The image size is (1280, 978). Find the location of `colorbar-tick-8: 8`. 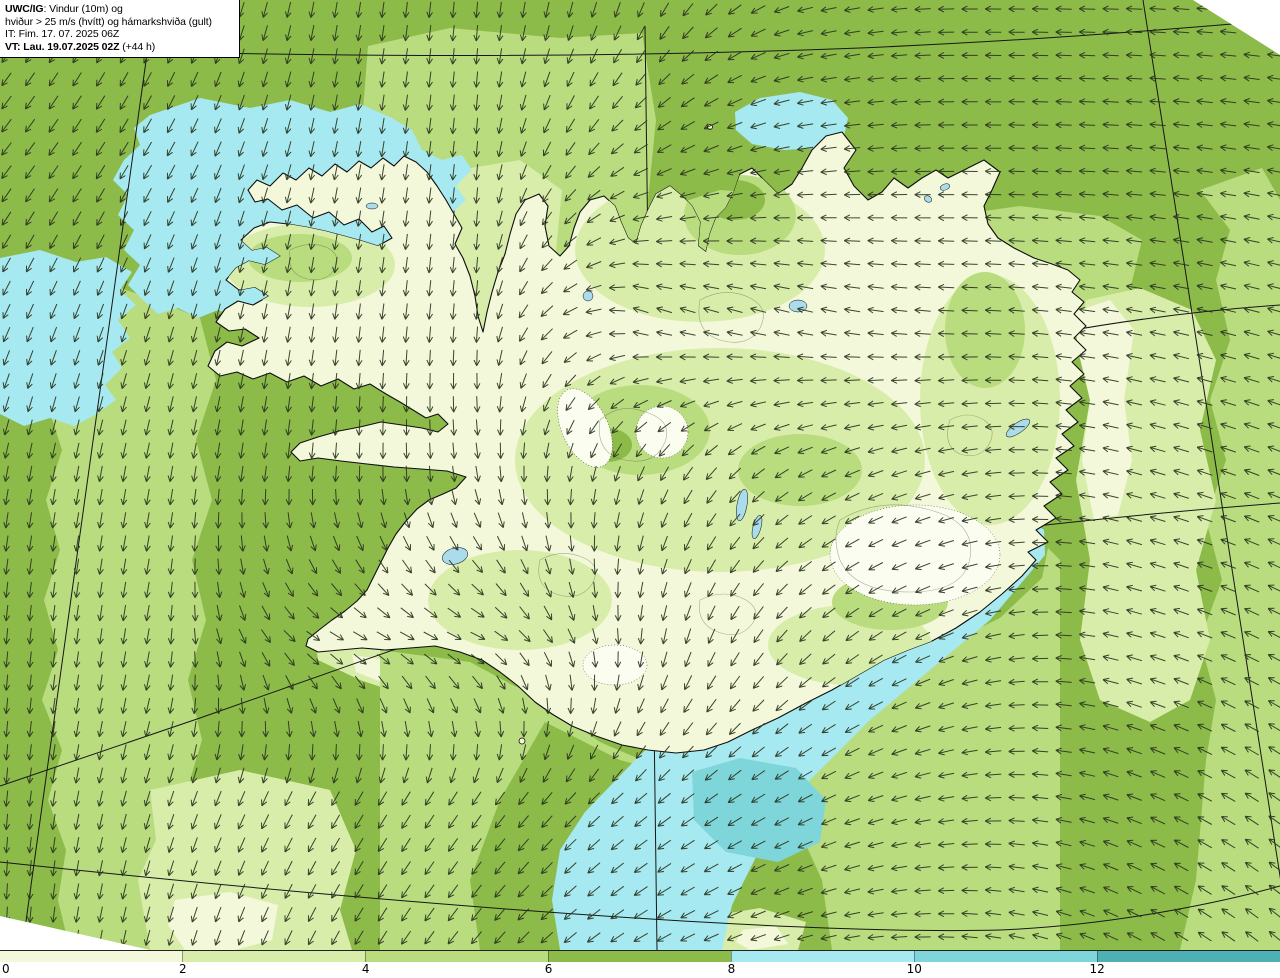

colorbar-tick-8: 8 is located at coordinates (731, 969).